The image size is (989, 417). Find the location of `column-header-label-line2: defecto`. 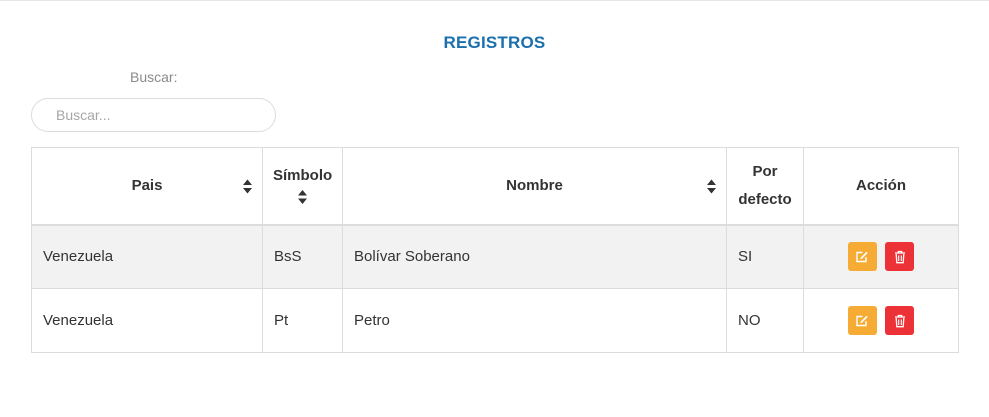

column-header-label-line2: defecto is located at coordinates (765, 199).